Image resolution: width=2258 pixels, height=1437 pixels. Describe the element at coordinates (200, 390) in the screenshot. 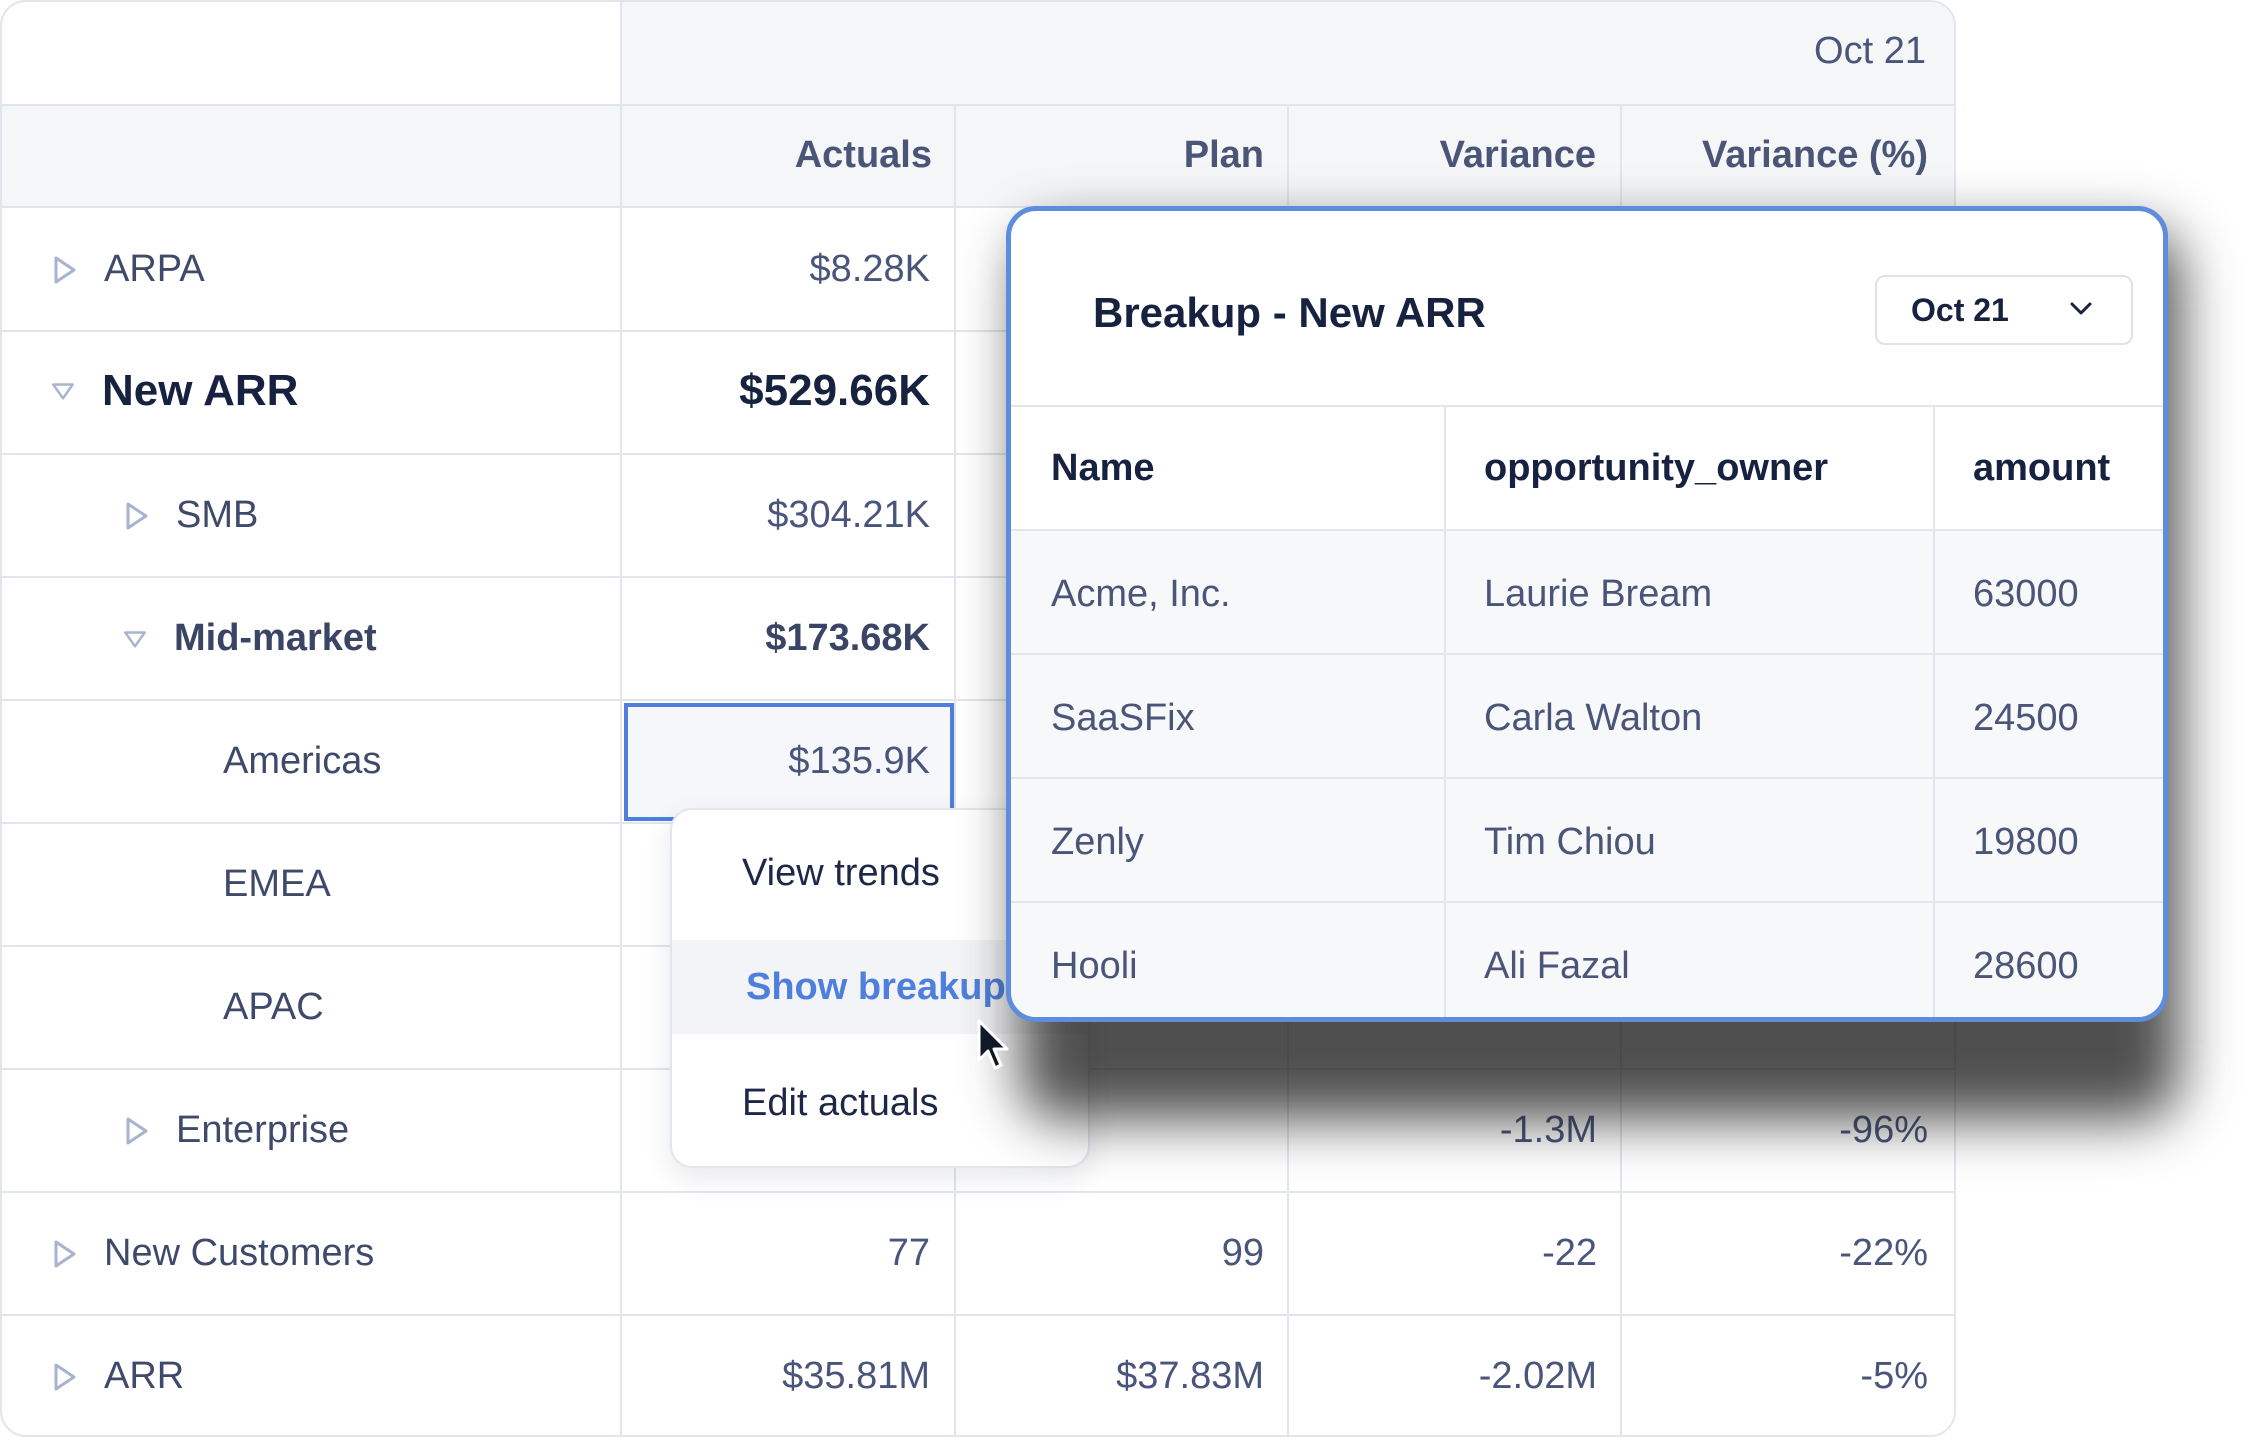

I see `row-label: New ARR` at that location.